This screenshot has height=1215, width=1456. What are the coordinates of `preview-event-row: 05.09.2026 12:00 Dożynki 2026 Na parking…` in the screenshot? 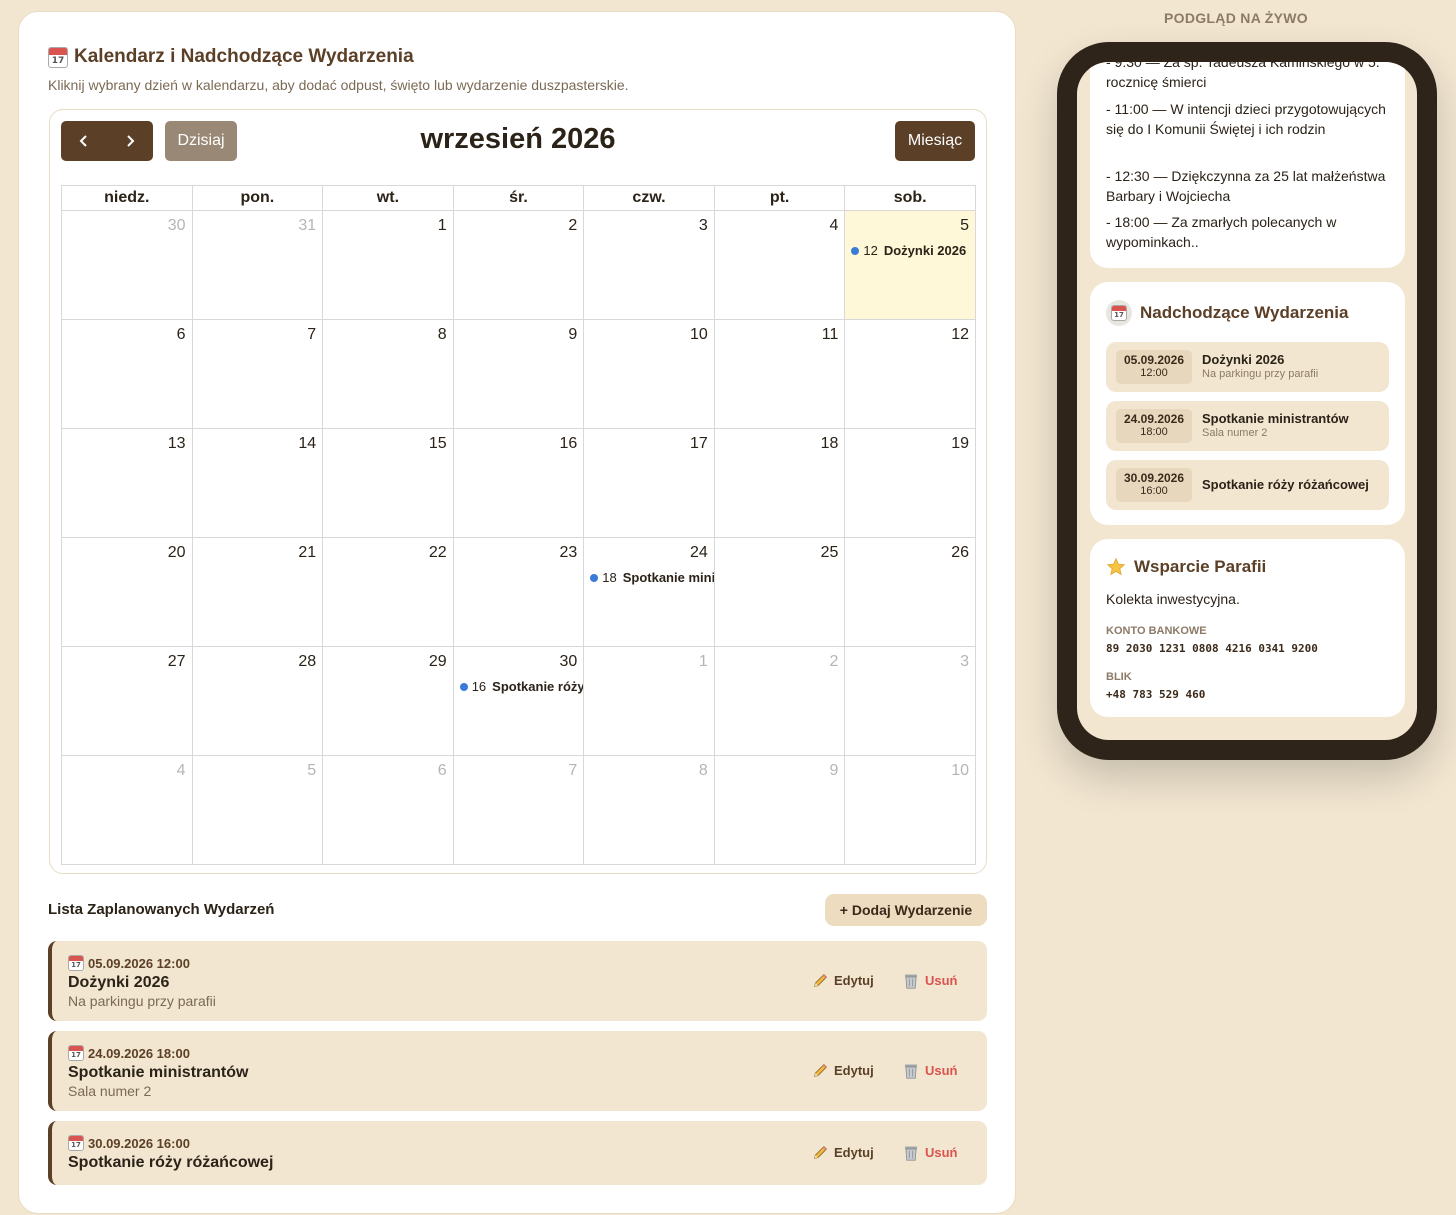 It's located at (1247, 367).